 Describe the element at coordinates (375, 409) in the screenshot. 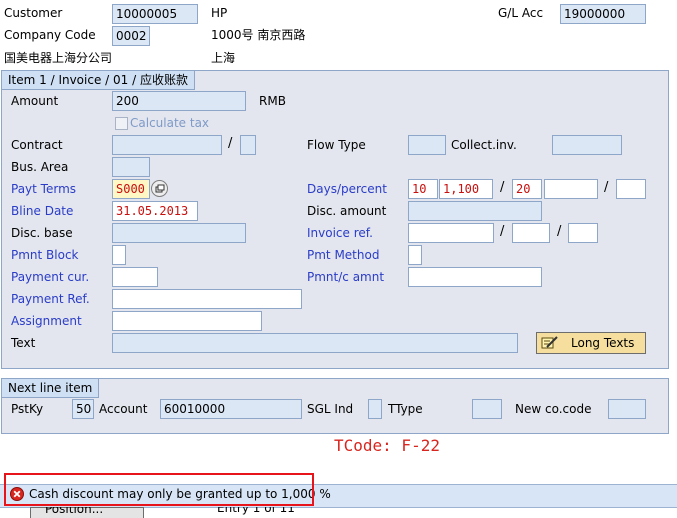

I see `sgl-ind-field` at that location.